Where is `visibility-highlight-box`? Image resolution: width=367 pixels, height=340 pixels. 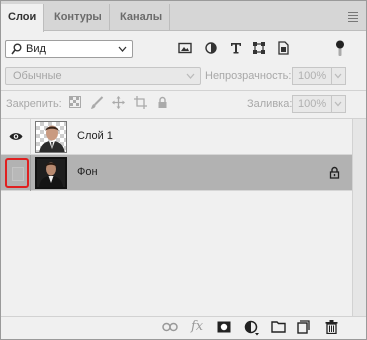 visibility-highlight-box is located at coordinates (17, 173).